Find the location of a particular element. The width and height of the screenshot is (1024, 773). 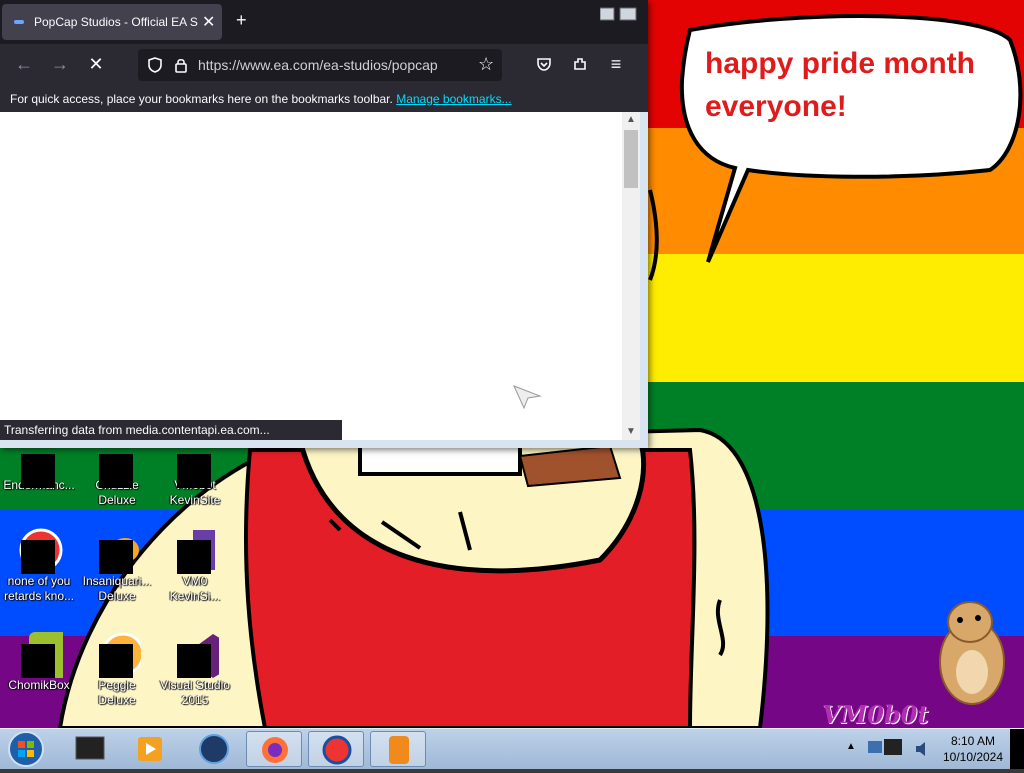

desktop-icon-label: Visual Studio 2015 is located at coordinates (195, 692).